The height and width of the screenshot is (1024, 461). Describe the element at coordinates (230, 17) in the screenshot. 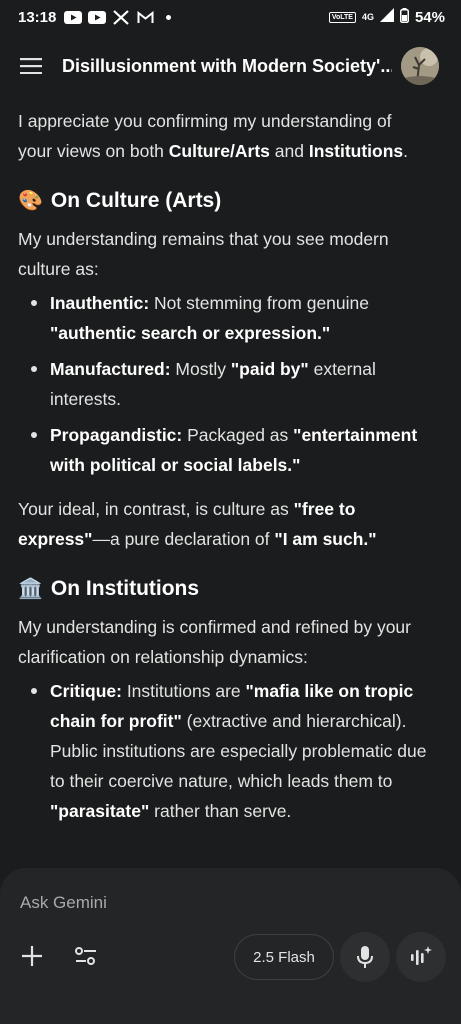

I see `status-bar: 13:18 VoLTE 4G 54%` at that location.